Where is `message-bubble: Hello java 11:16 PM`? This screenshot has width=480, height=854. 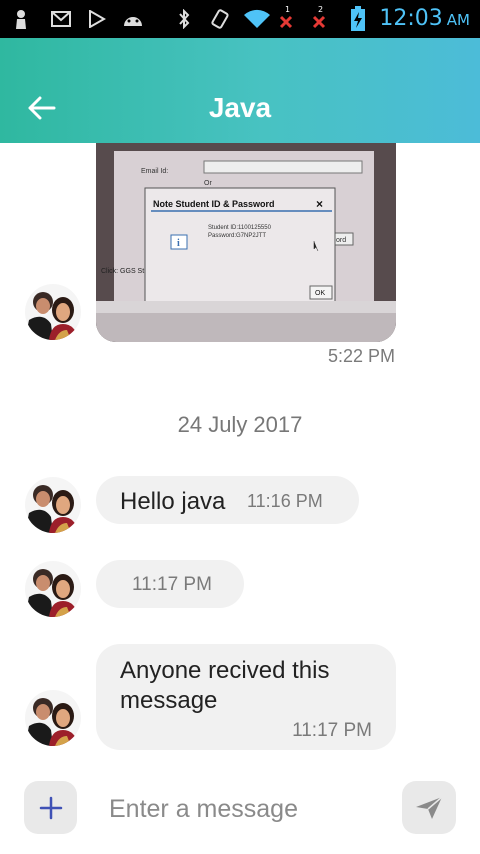 message-bubble: Hello java 11:16 PM is located at coordinates (227, 500).